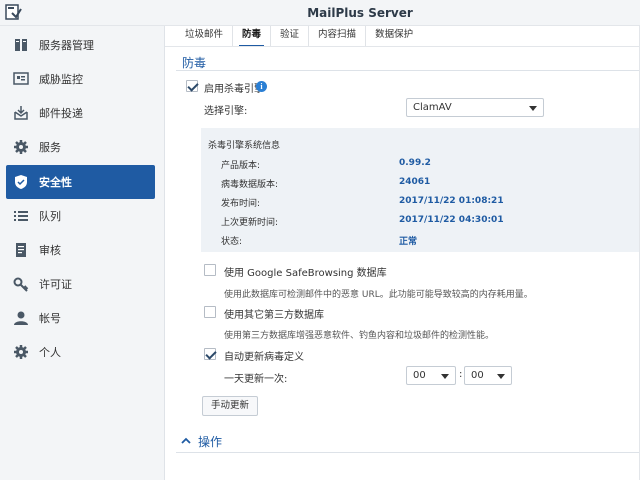 This screenshot has height=480, width=640. I want to click on sidebar-item-threat-monitor: 威胁监控, so click(82, 79).